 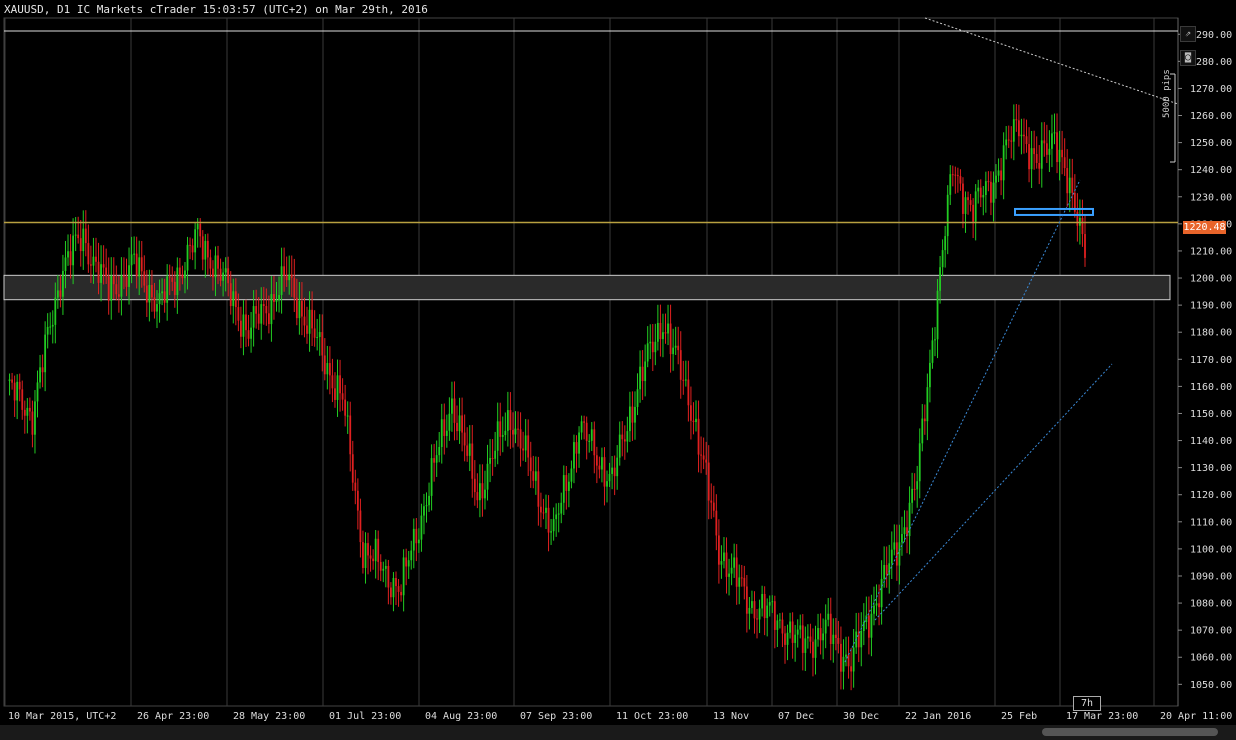 I want to click on price-axis-label: 1130.00, so click(x=1211, y=468).